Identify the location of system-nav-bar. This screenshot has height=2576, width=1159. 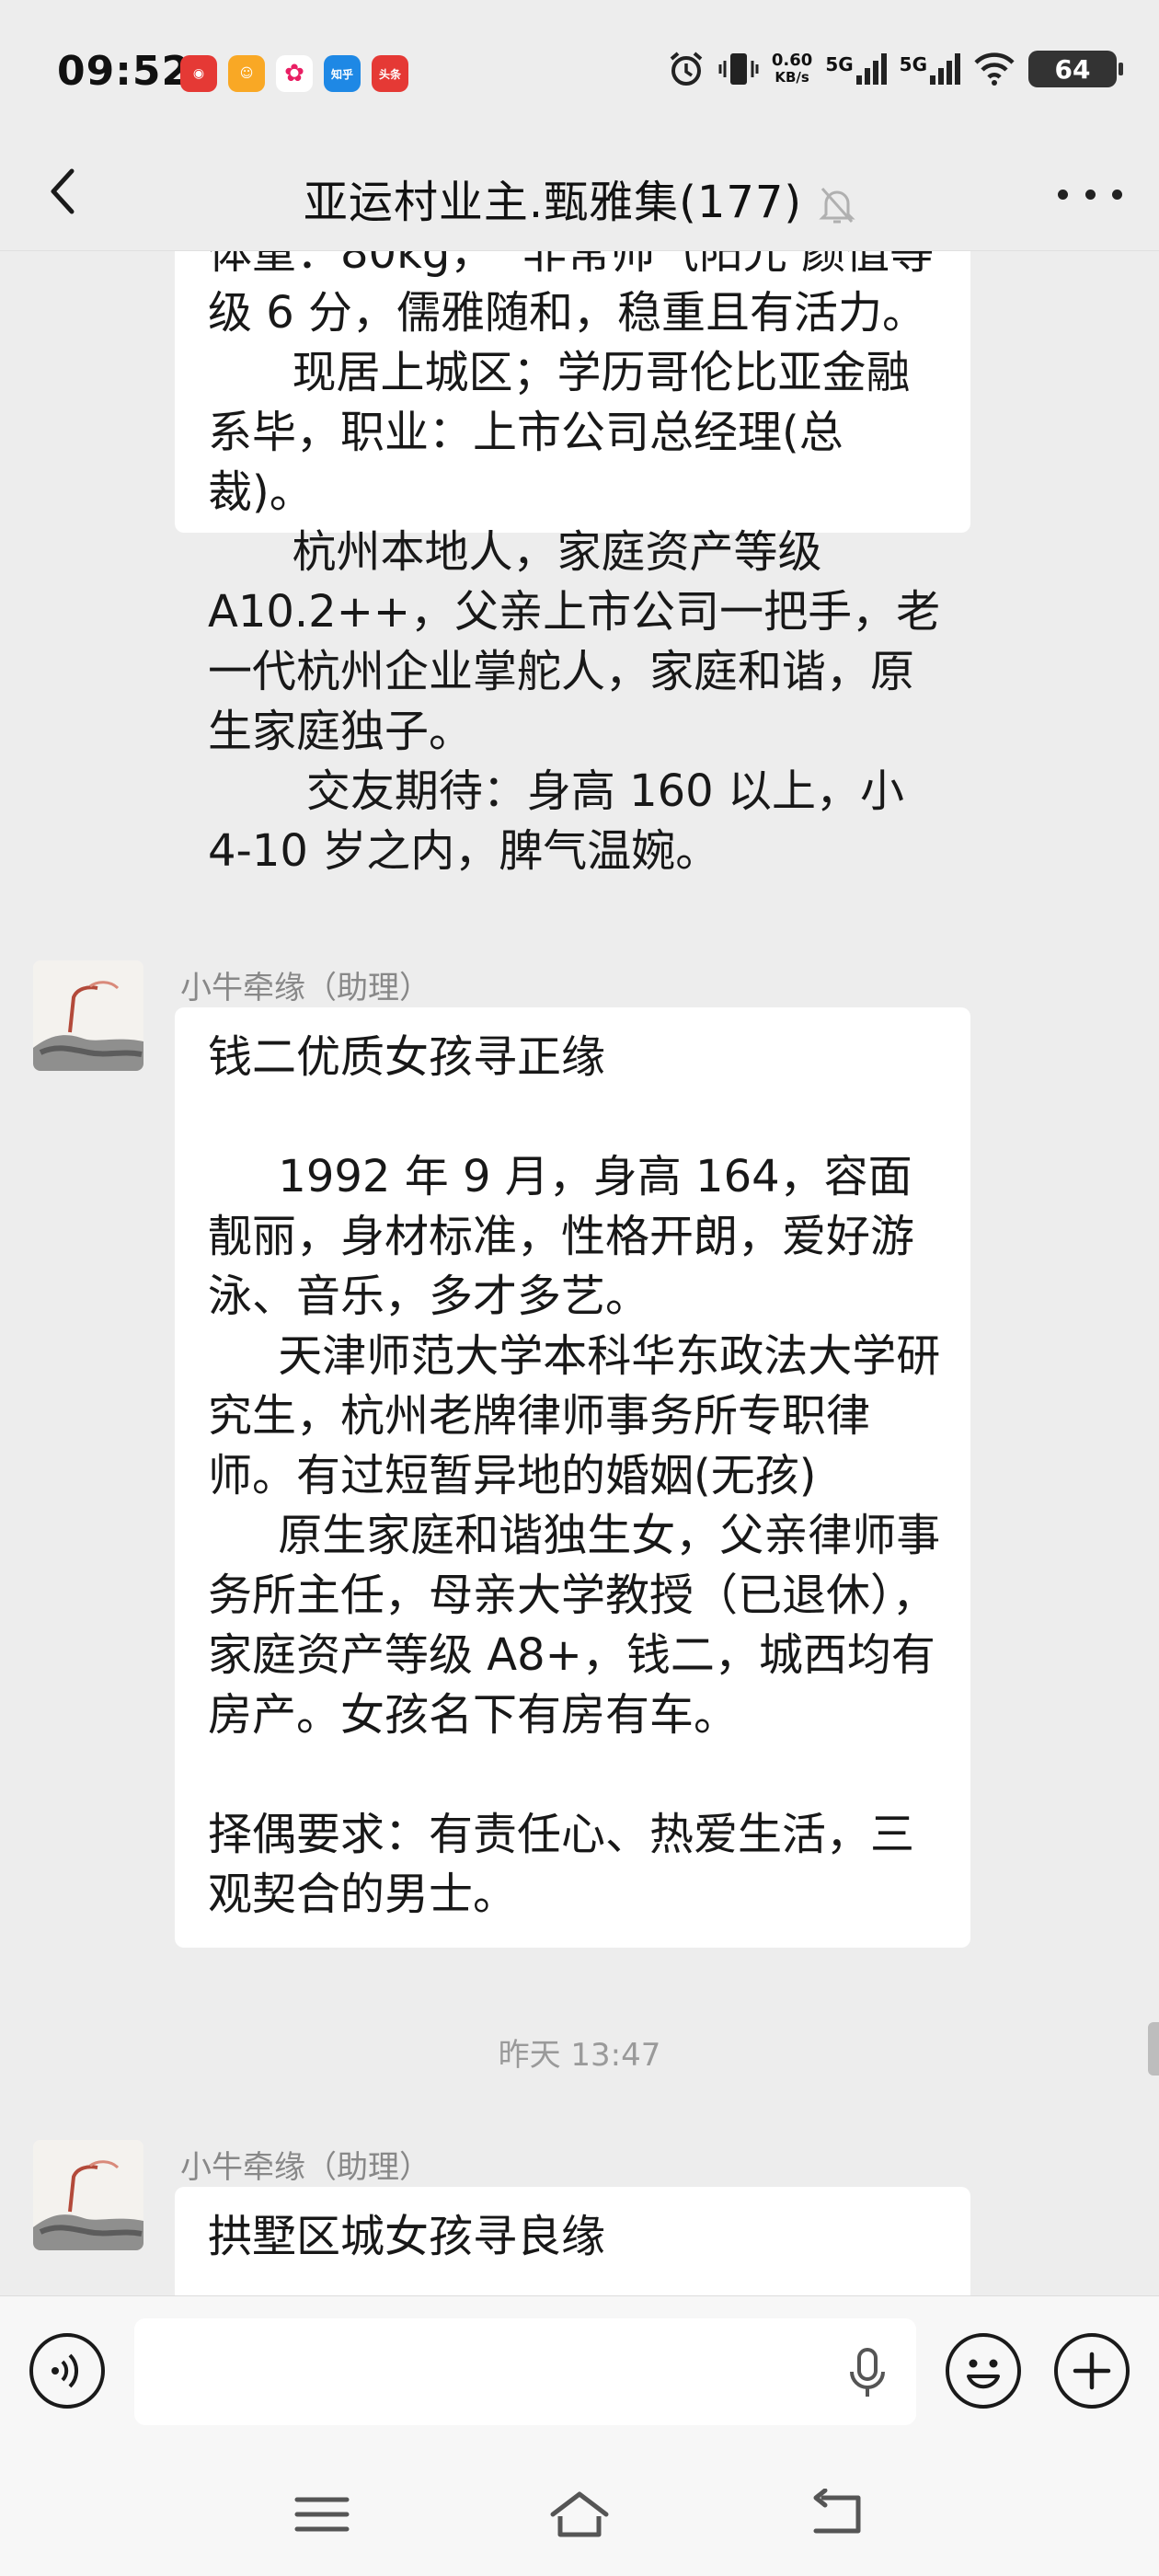
(579, 2514).